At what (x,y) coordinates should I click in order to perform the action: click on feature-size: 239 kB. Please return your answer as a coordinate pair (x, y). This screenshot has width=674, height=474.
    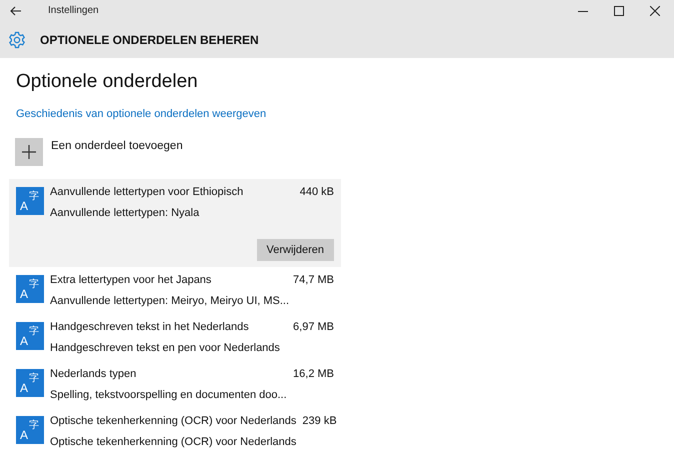
    Looking at the image, I should click on (319, 421).